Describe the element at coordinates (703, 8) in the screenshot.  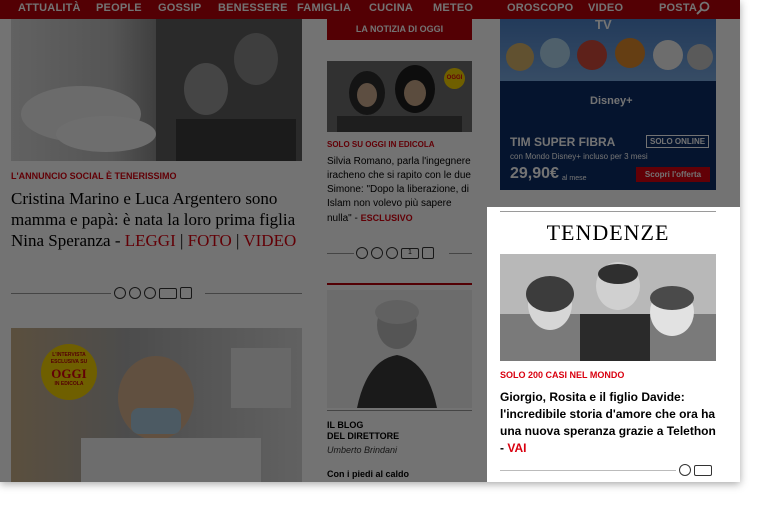
I see `search-icon` at that location.